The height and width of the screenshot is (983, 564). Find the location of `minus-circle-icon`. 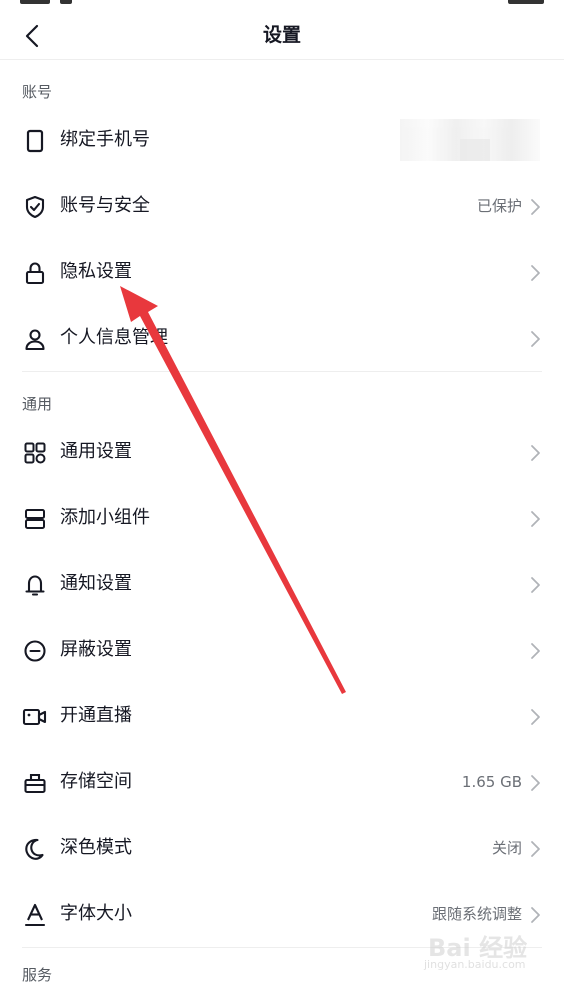

minus-circle-icon is located at coordinates (35, 651).